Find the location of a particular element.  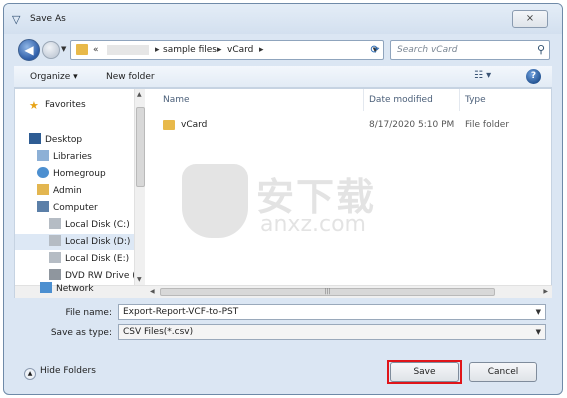

scroll-up-icon: ▲ is located at coordinates (139, 94).